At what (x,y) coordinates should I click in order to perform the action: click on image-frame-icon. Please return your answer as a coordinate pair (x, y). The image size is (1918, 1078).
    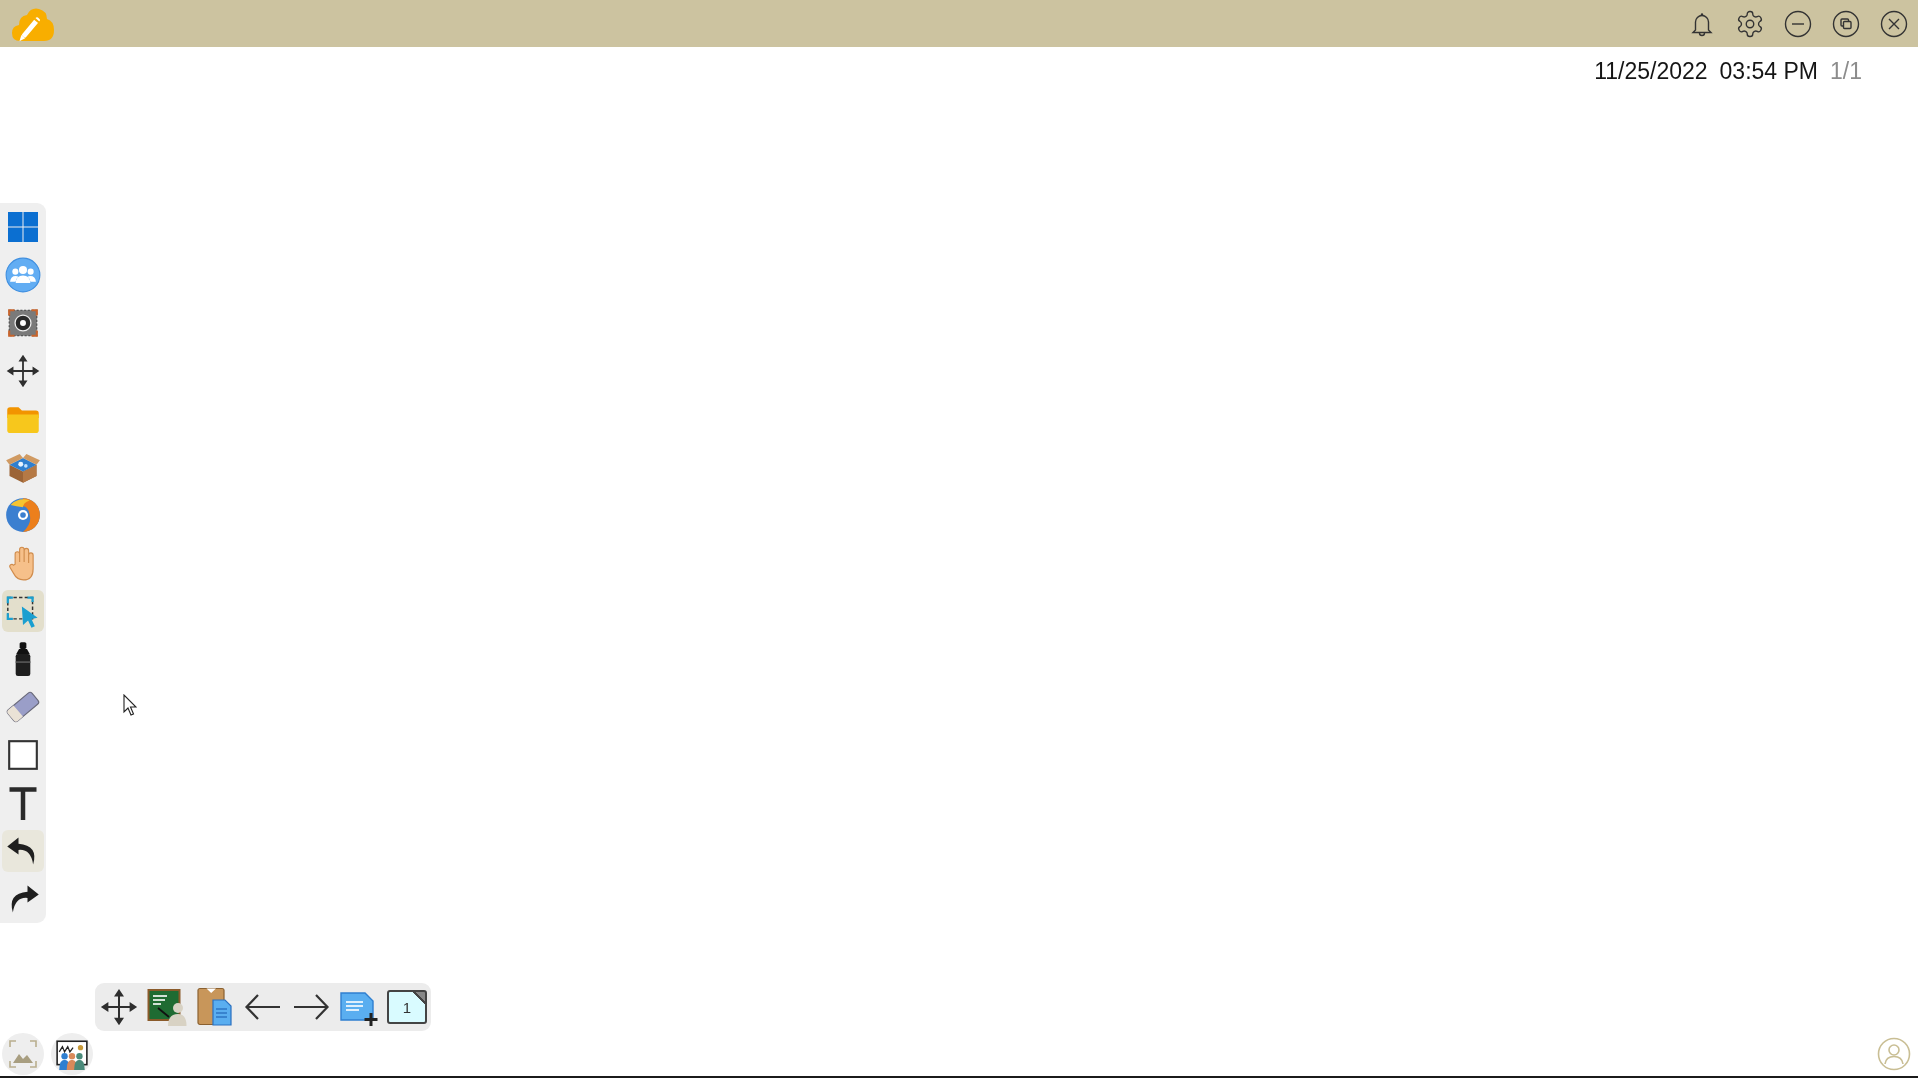
    Looking at the image, I should click on (23, 1053).